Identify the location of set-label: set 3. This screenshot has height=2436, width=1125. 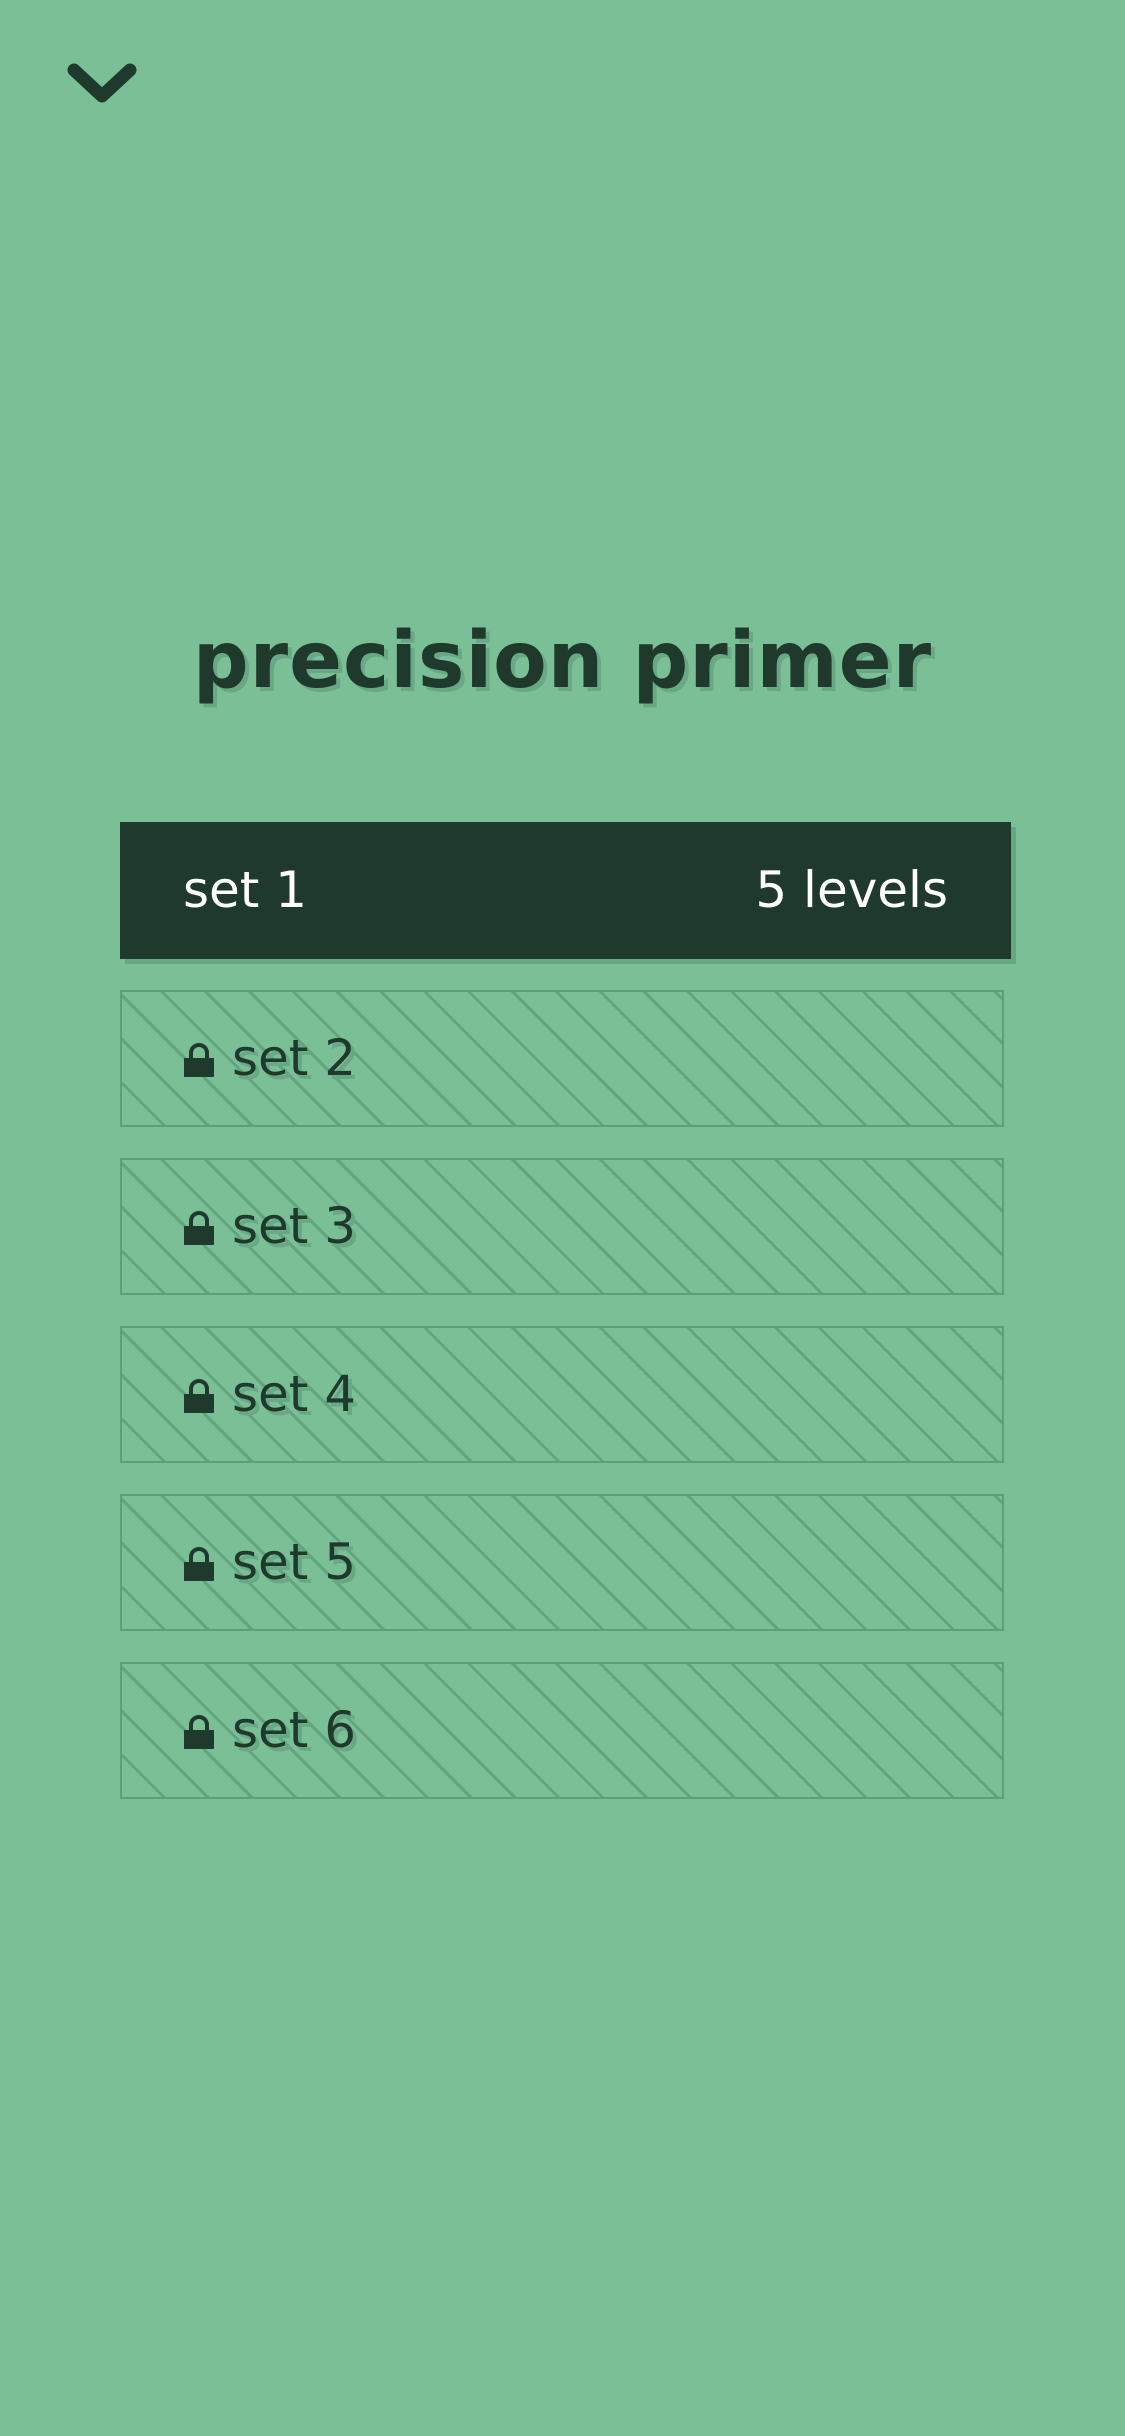
(294, 1226).